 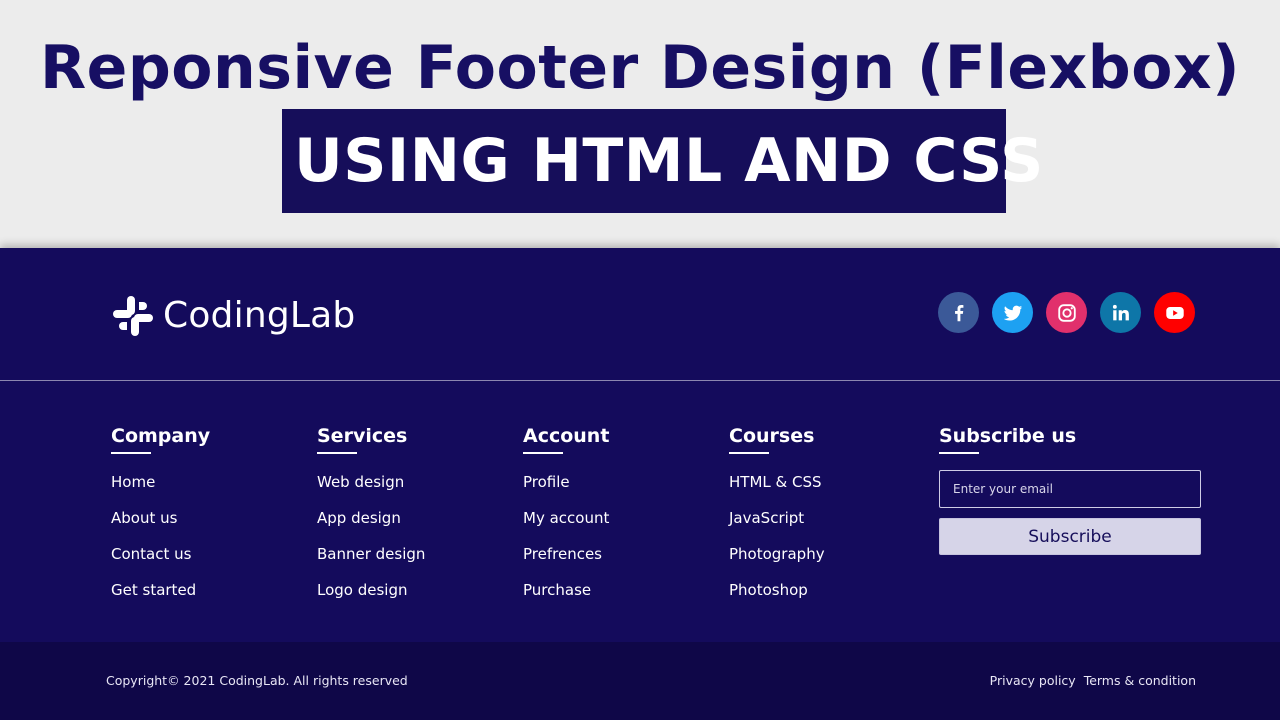 What do you see at coordinates (1008, 436) in the screenshot?
I see `subscribe-title: Subscribe us` at bounding box center [1008, 436].